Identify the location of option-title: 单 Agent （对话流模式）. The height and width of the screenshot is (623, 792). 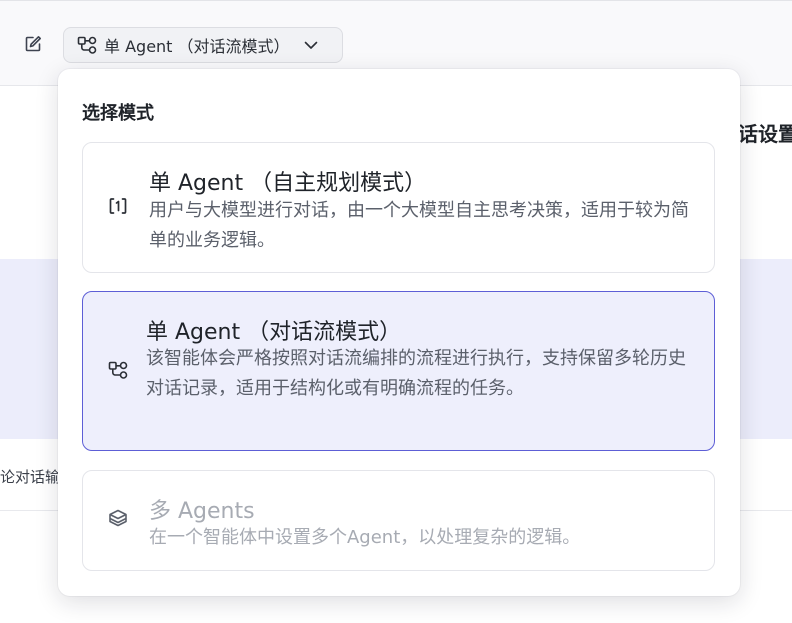
(274, 332).